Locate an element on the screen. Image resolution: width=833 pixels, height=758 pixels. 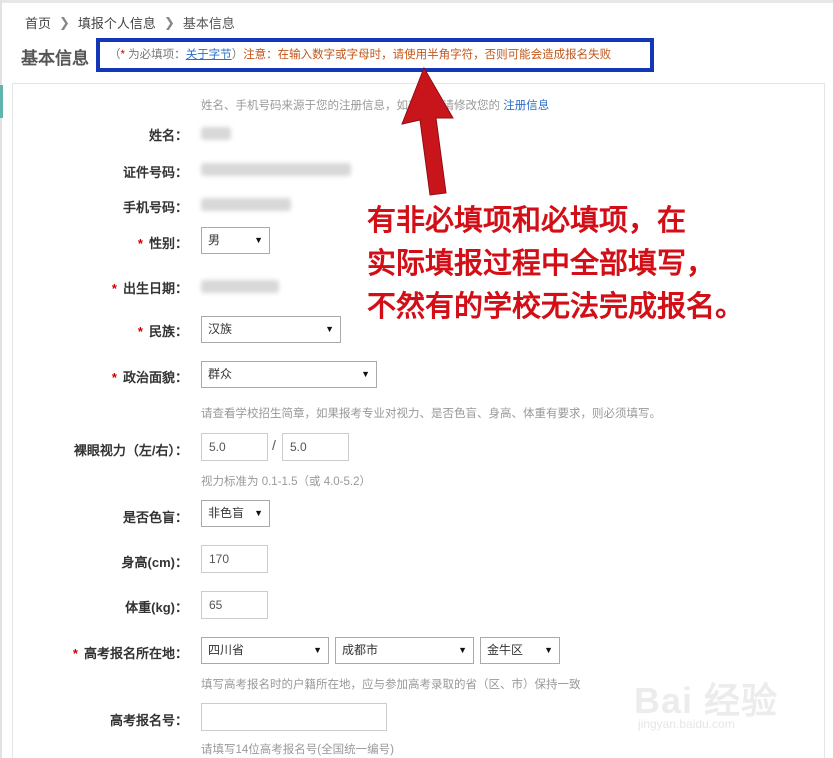
breadcrumb: 首页 ❯ 填报个人信息 ❯ 基本信息 is located at coordinates (130, 22).